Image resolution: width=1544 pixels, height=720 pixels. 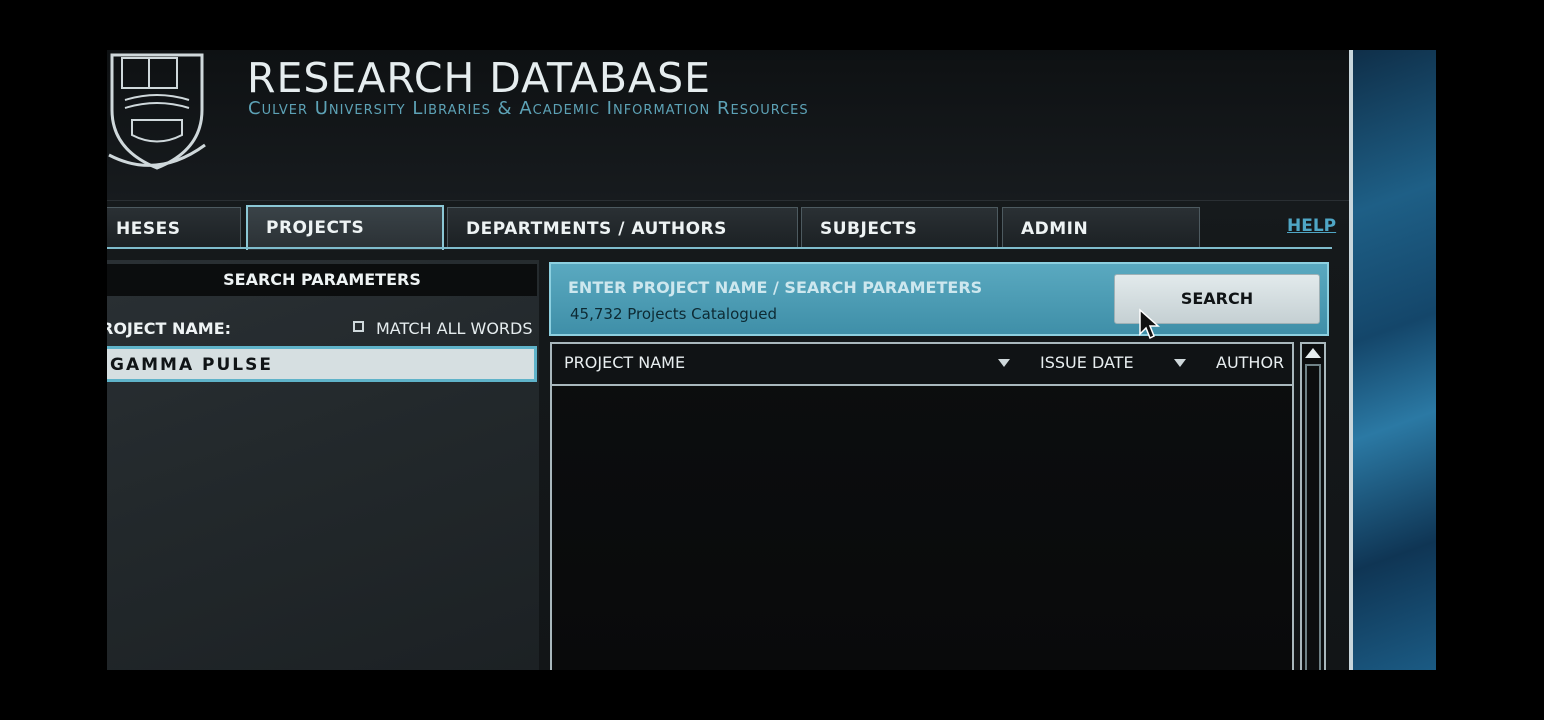 What do you see at coordinates (596, 229) in the screenshot?
I see `tab-label: DEPARTMENTS / AUTHORS` at bounding box center [596, 229].